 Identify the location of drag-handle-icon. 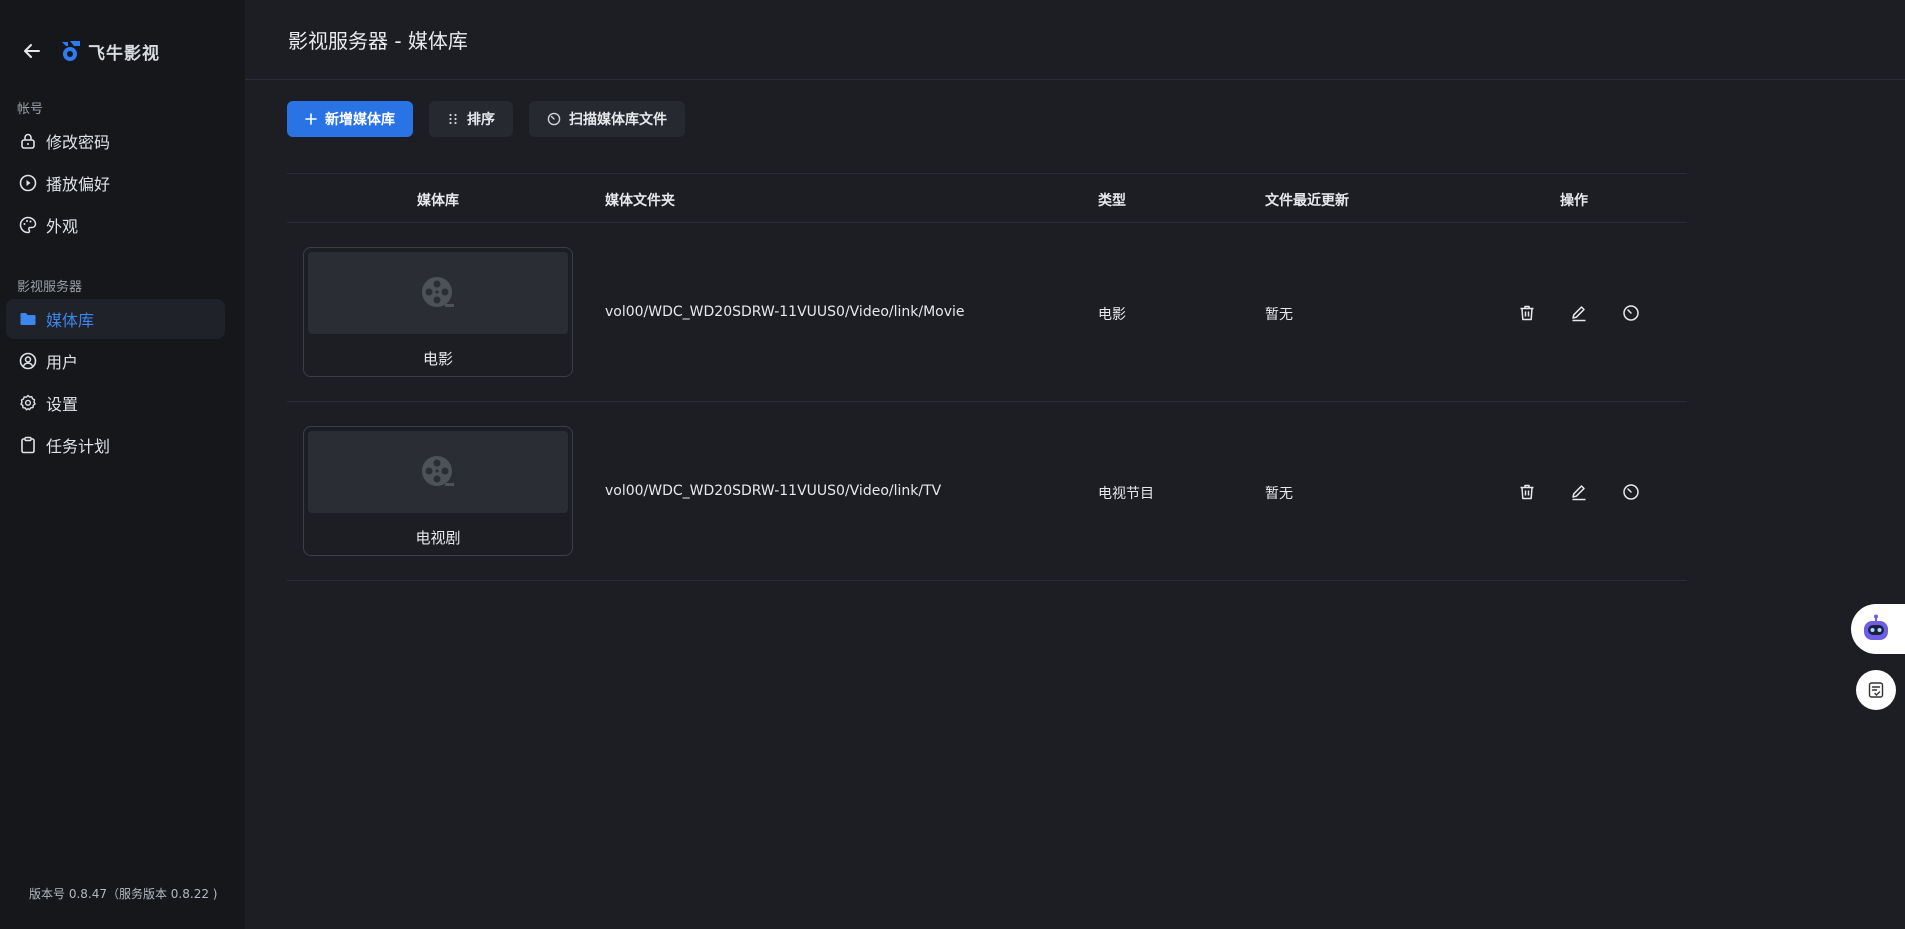
(453, 119).